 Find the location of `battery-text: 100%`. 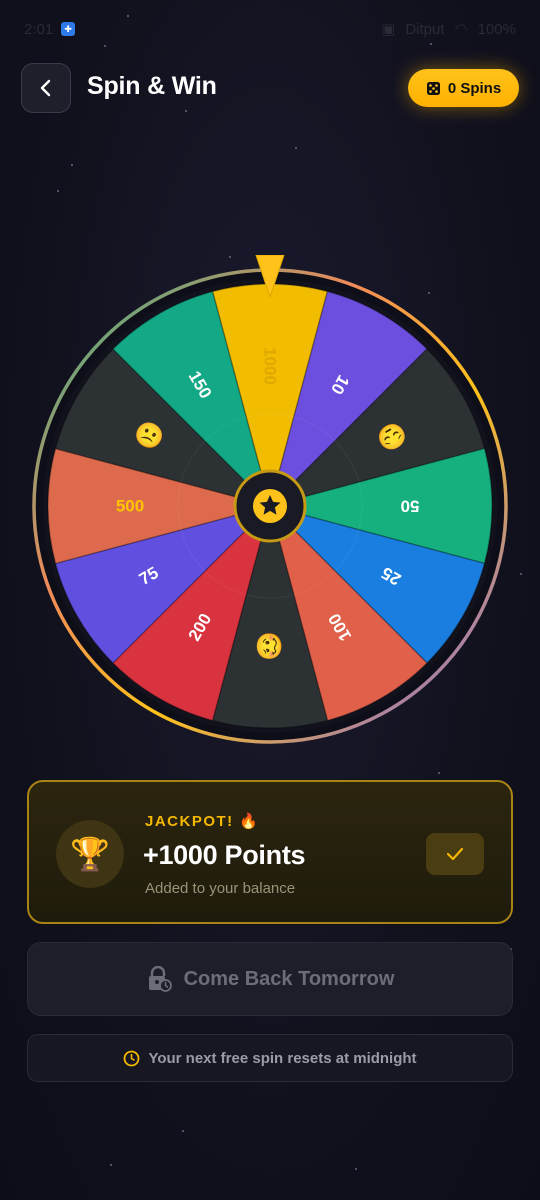

battery-text: 100% is located at coordinates (496, 29).